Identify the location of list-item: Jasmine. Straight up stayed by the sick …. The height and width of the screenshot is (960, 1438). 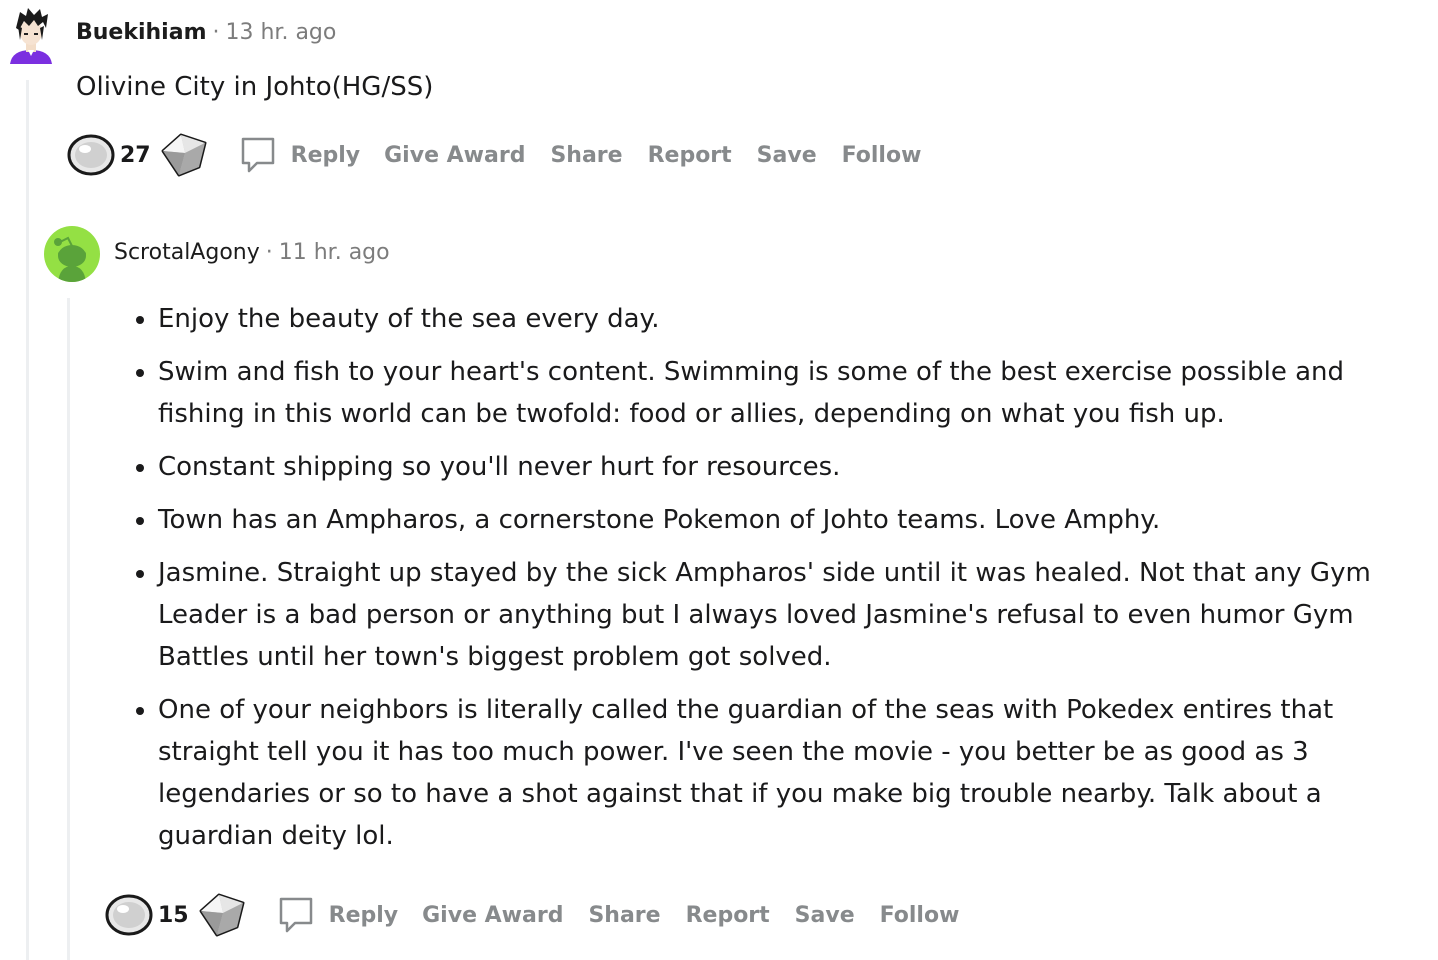
(783, 615).